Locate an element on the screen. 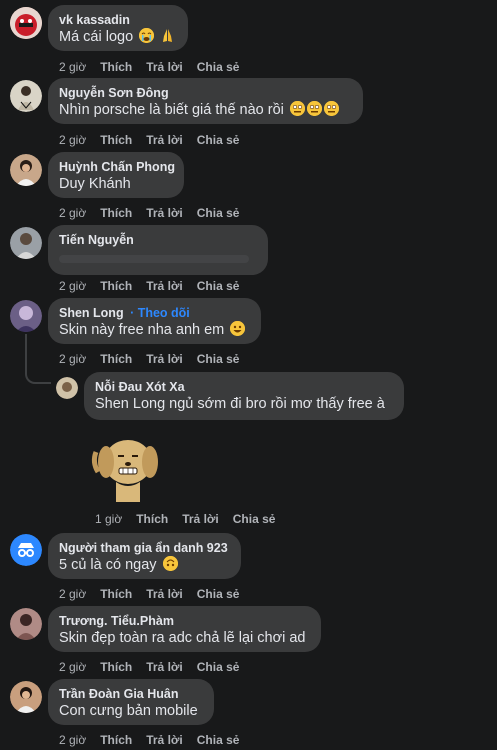 The height and width of the screenshot is (750, 497). anonymous-avatar is located at coordinates (26, 550).